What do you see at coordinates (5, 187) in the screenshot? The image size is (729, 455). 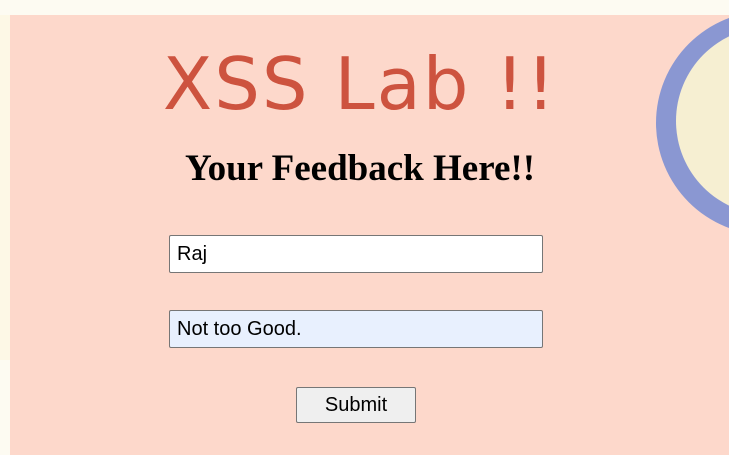 I see `left-border-strip` at bounding box center [5, 187].